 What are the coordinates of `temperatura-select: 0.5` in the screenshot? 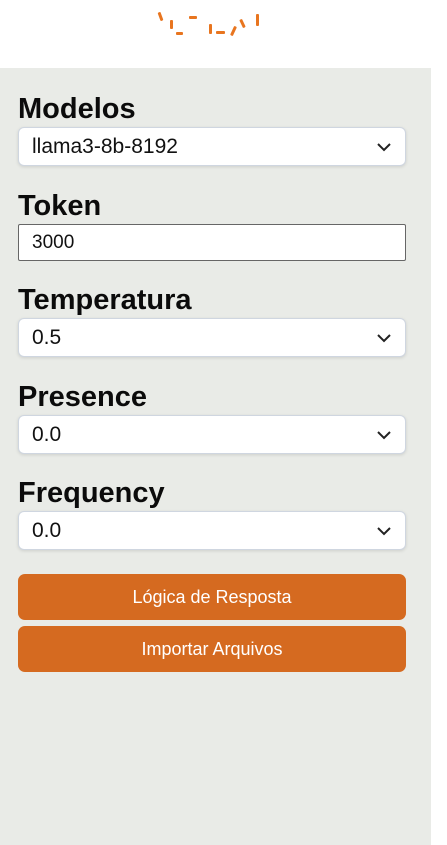 It's located at (212, 337).